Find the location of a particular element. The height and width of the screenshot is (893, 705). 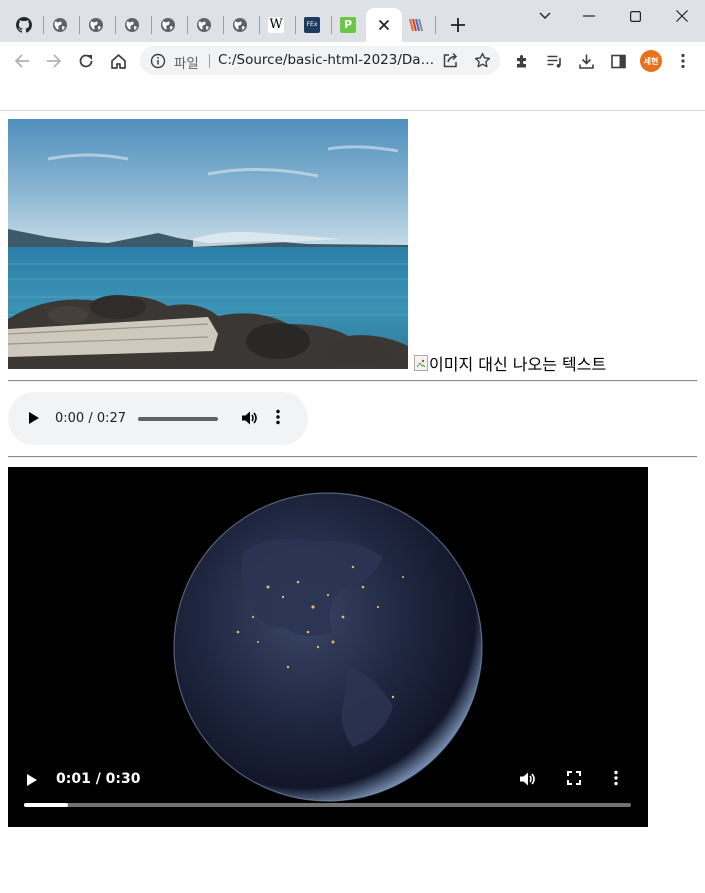

puzzle-icon is located at coordinates (521, 60).